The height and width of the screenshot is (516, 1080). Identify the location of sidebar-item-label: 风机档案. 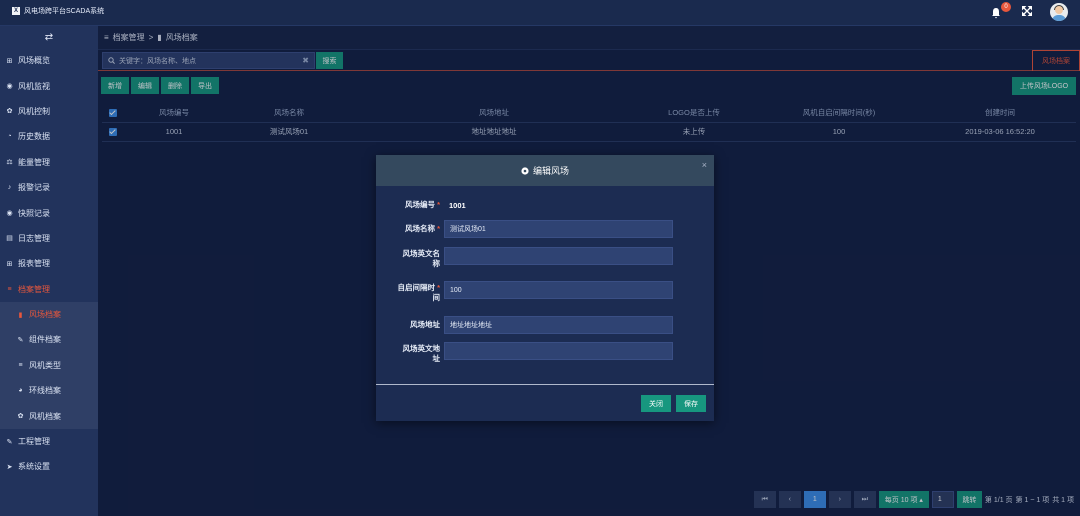
(45, 416).